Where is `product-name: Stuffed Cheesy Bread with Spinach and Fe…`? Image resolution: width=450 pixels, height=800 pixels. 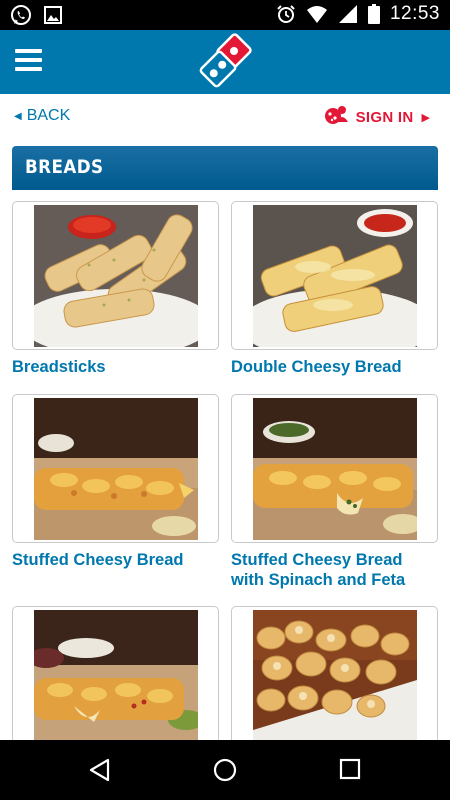 product-name: Stuffed Cheesy Bread with Spinach and Fe… is located at coordinates (318, 570).